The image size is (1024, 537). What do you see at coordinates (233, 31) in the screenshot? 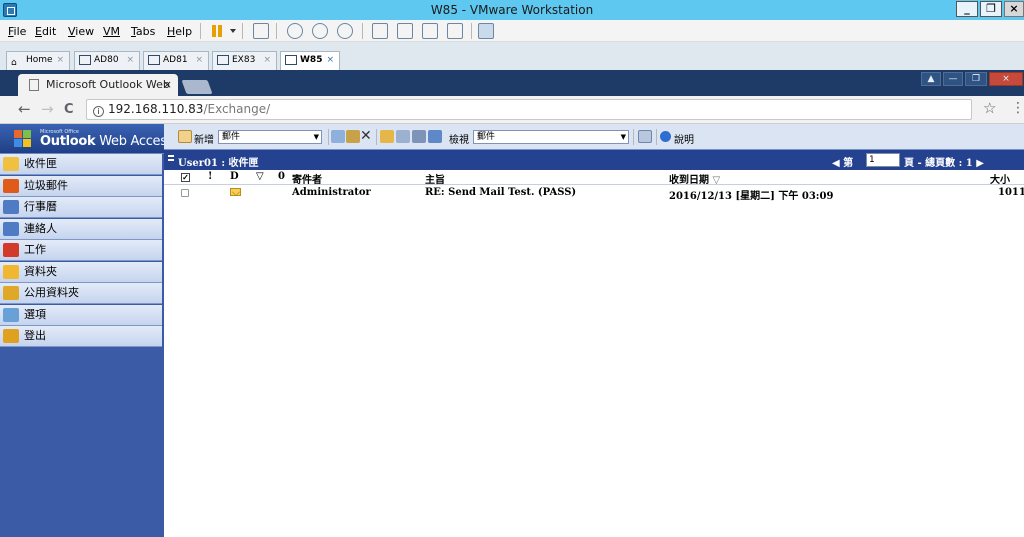
I see `power-dropdown-icon` at bounding box center [233, 31].